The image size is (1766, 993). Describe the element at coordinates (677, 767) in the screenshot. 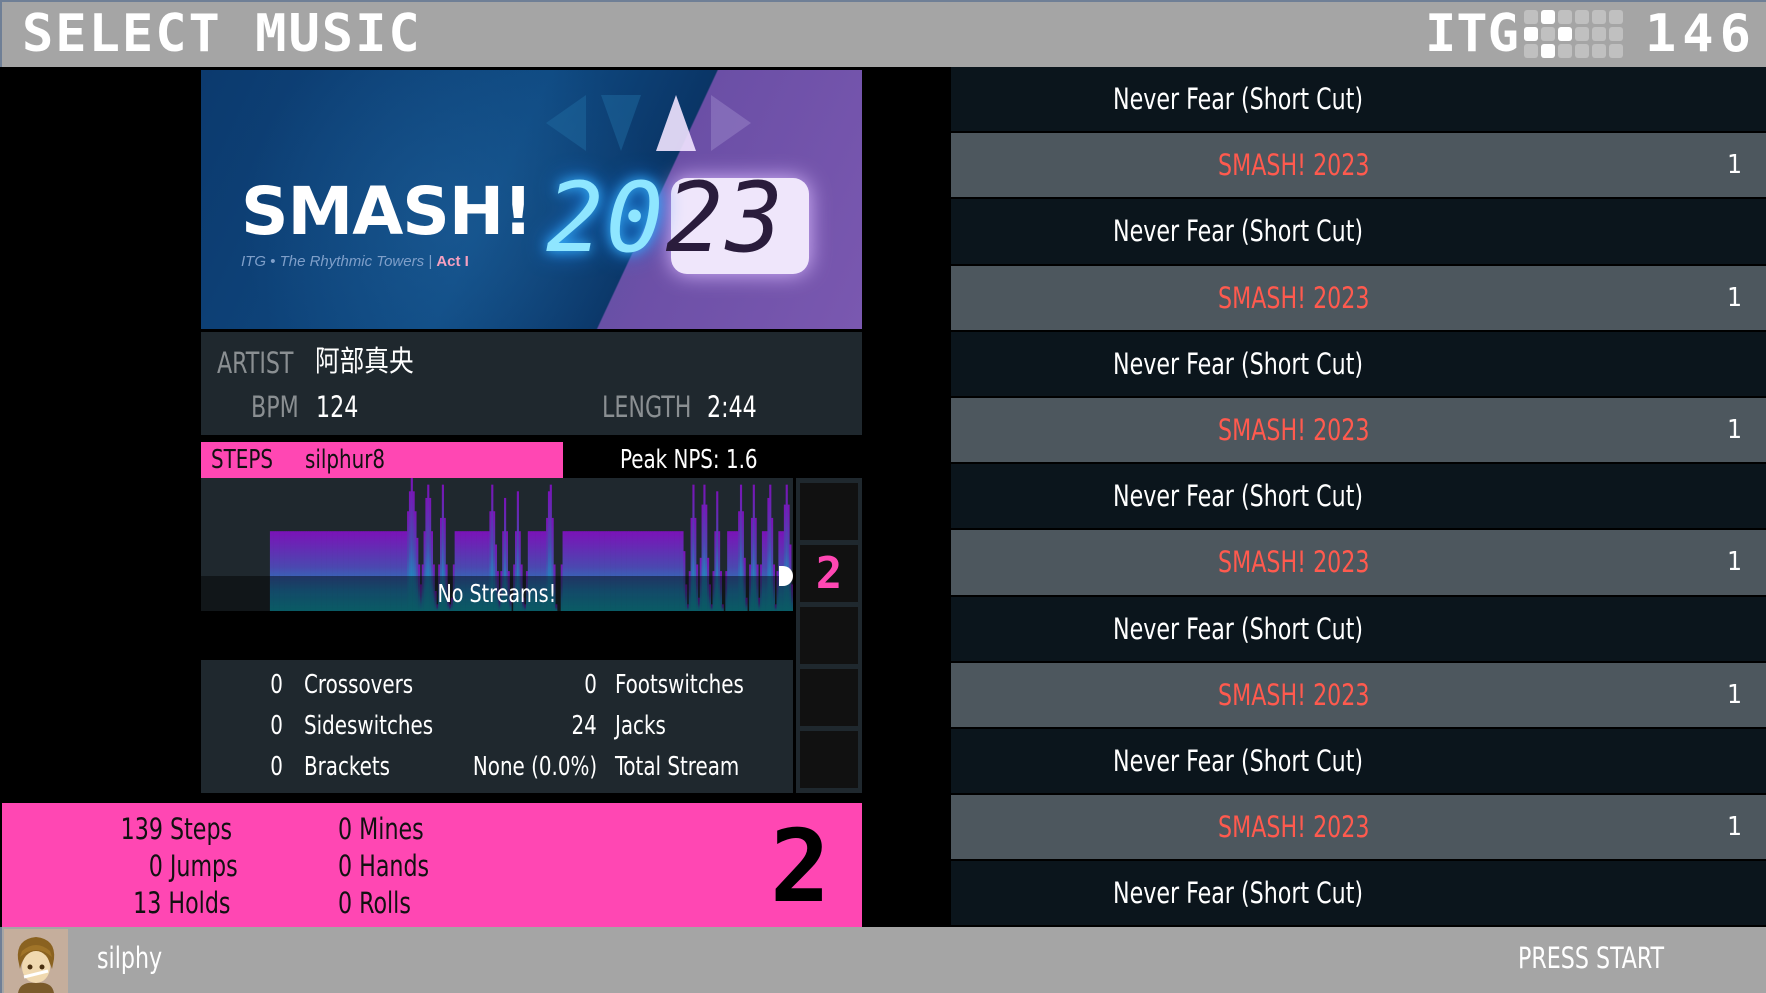

I see `total-stream-label: Total Stream` at that location.